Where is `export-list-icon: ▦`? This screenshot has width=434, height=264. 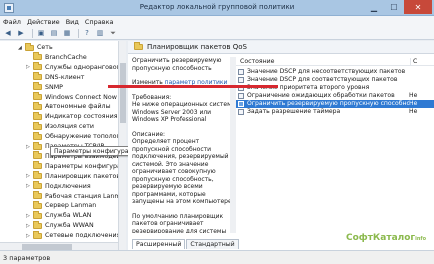 export-list-icon: ▦ is located at coordinates (67, 33).